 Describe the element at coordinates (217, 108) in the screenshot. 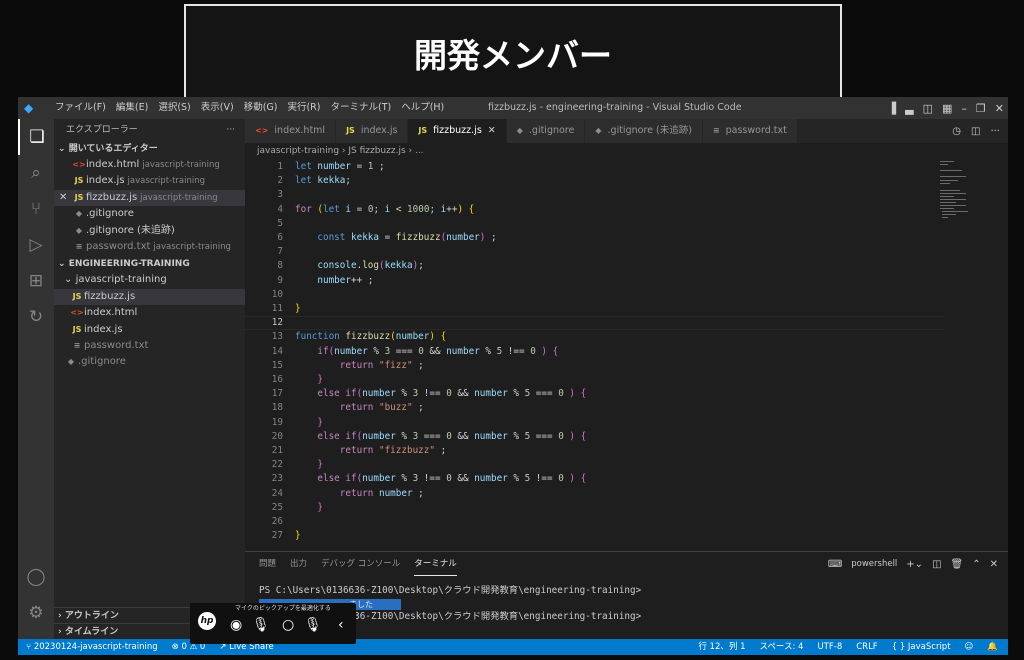

I see `menu-item: 表示(V)` at that location.